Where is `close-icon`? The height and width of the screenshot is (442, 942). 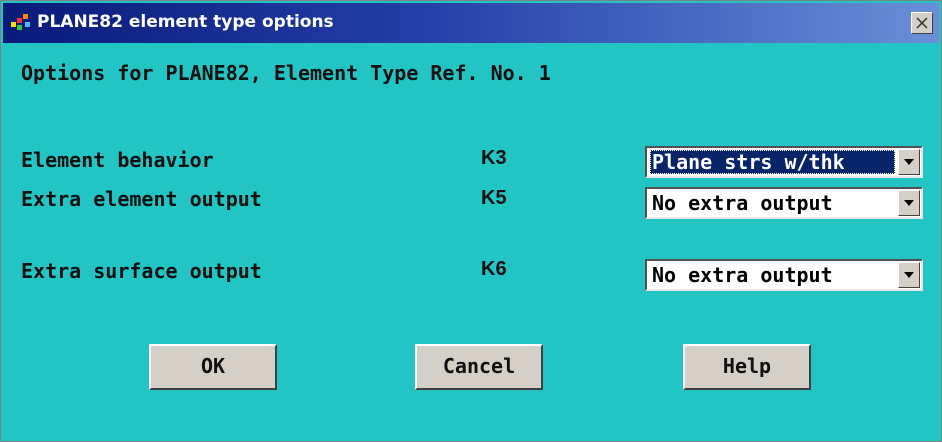
close-icon is located at coordinates (922, 23).